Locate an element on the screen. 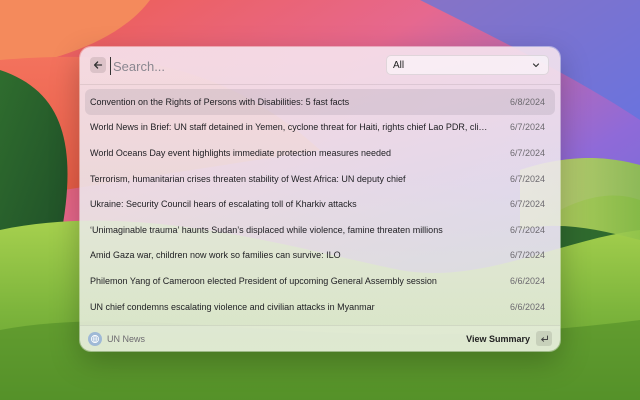 Image resolution: width=640 pixels, height=400 pixels. back-button is located at coordinates (98, 65).